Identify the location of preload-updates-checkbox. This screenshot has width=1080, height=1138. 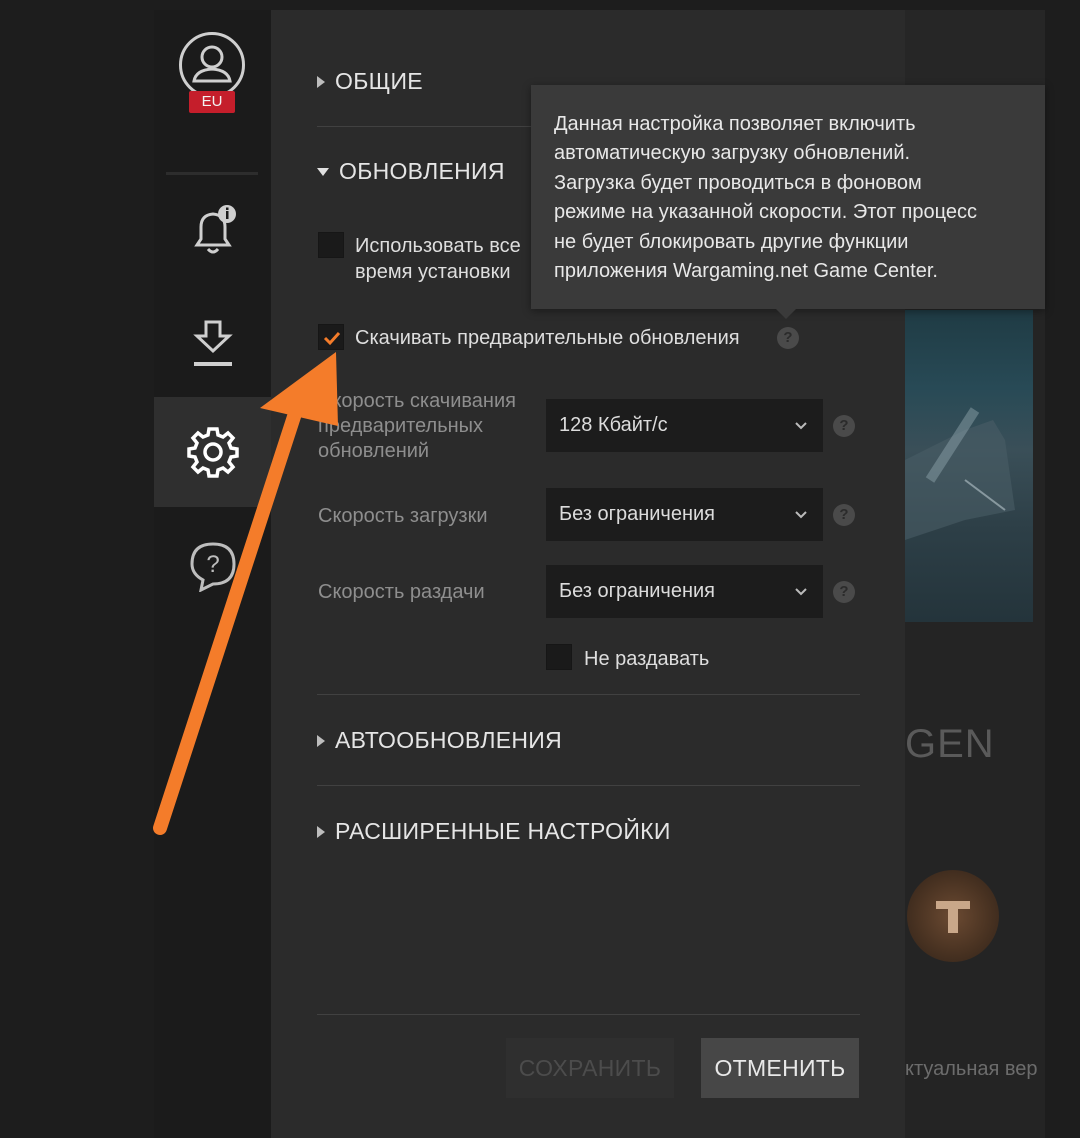
(331, 337).